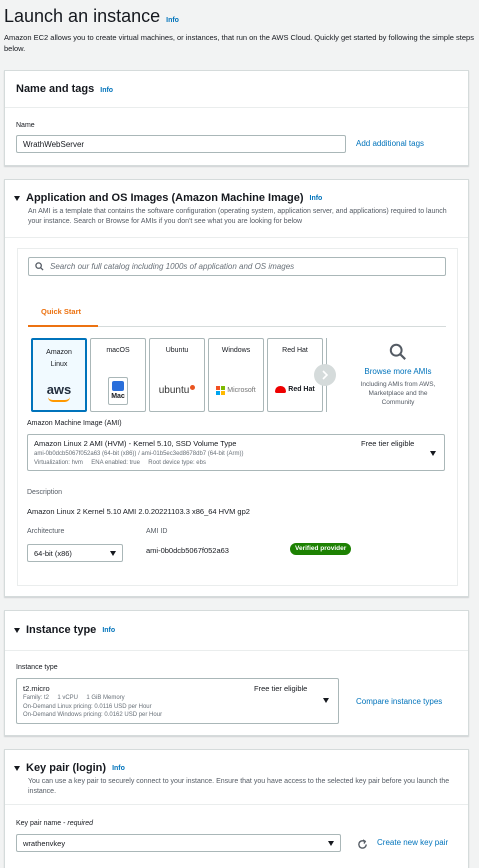 Image resolution: width=479 pixels, height=868 pixels. I want to click on ami-info-link: Info, so click(316, 198).